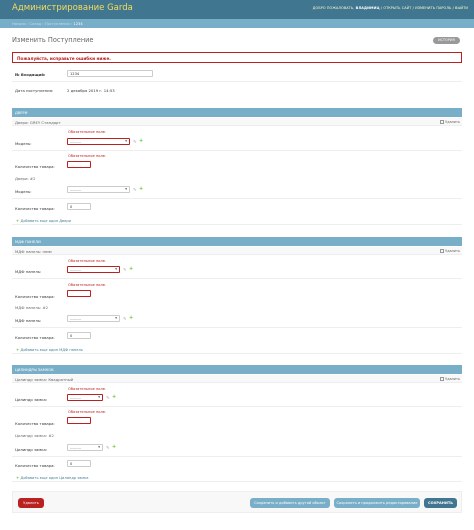 This screenshot has width=474, height=530. What do you see at coordinates (237, 477) in the screenshot?
I see `add-lock-link: + Добавить еще один Цилиндр замка` at bounding box center [237, 477].